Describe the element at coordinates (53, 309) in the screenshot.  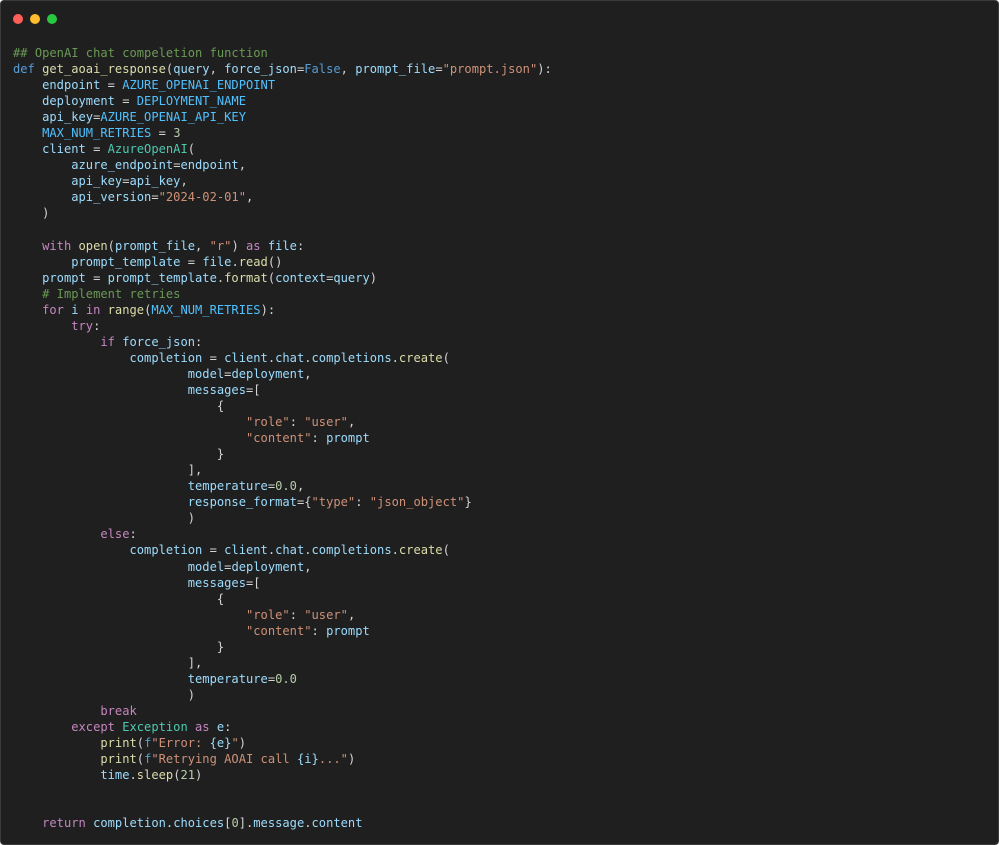
I see `code-token-keyword: for` at that location.